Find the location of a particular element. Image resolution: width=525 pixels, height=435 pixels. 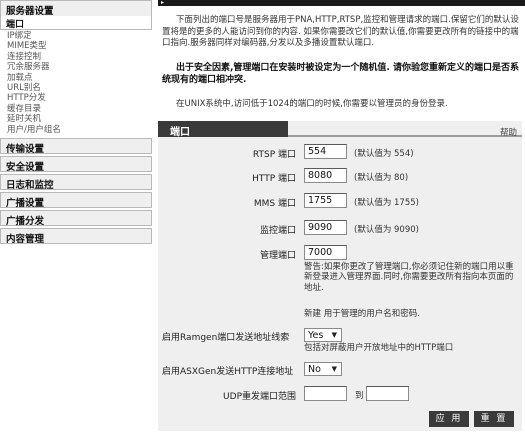

sidebar-item-cache-directory: 缓存目录 is located at coordinates (79, 109).